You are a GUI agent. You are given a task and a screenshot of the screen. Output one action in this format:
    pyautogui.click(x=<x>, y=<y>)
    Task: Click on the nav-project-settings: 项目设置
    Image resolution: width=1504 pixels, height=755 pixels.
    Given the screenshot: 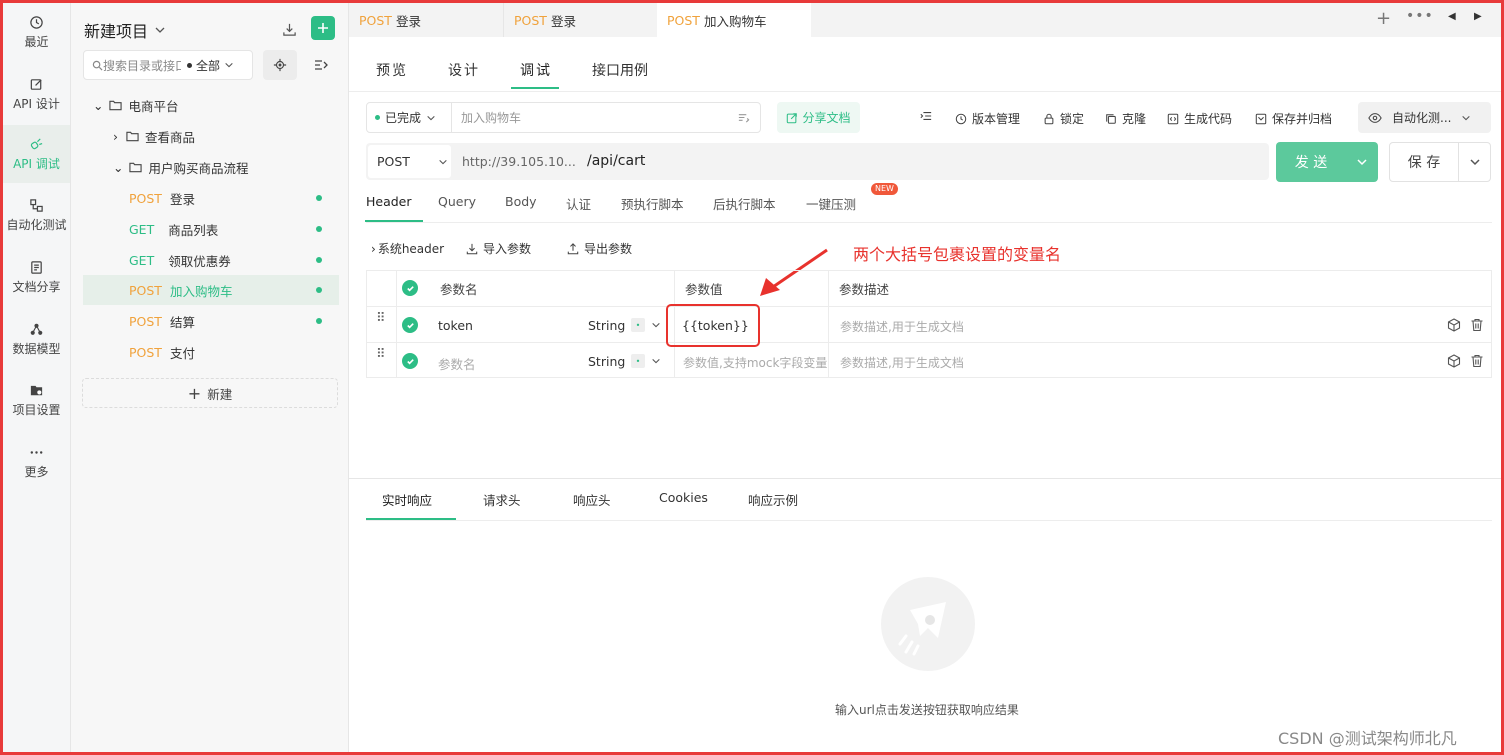 What is the action you would take?
    pyautogui.click(x=36, y=400)
    